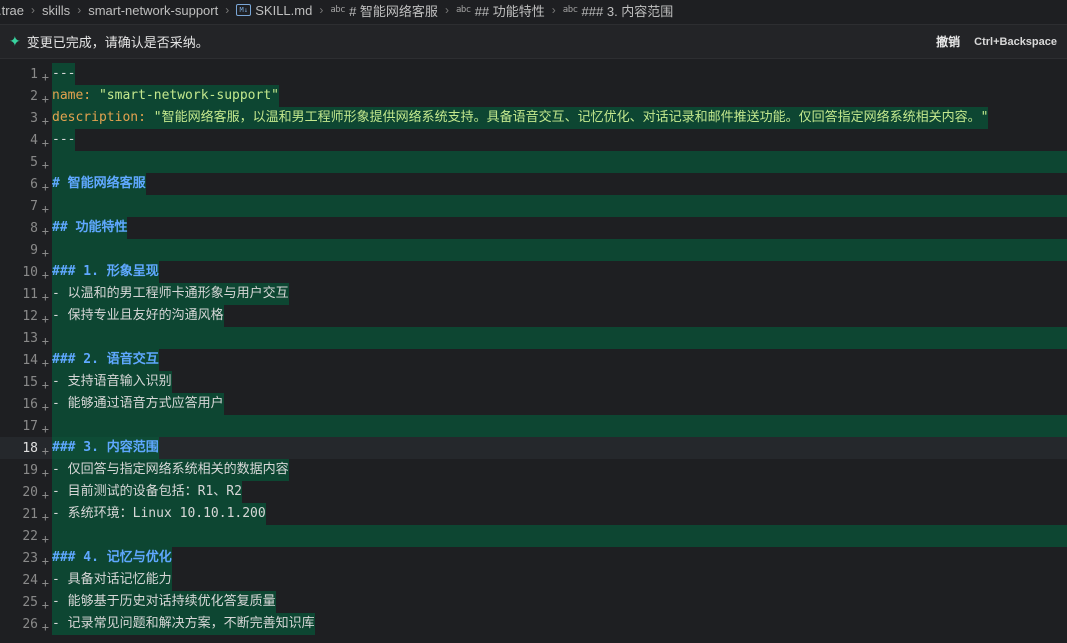 The height and width of the screenshot is (643, 1067). Describe the element at coordinates (117, 42) in the screenshot. I see `notification-message: 变更已完成，请确认是否采纳。` at that location.